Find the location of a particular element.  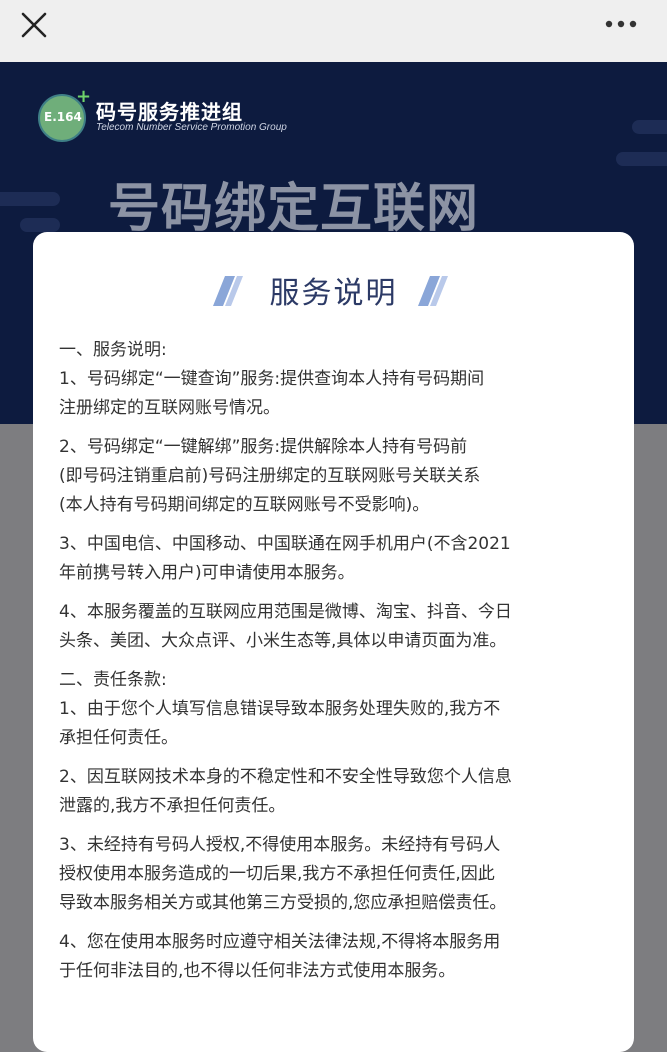

text-line: (即号码注销重启前)号码注册绑定的互联网账号关联关系 is located at coordinates (270, 476).